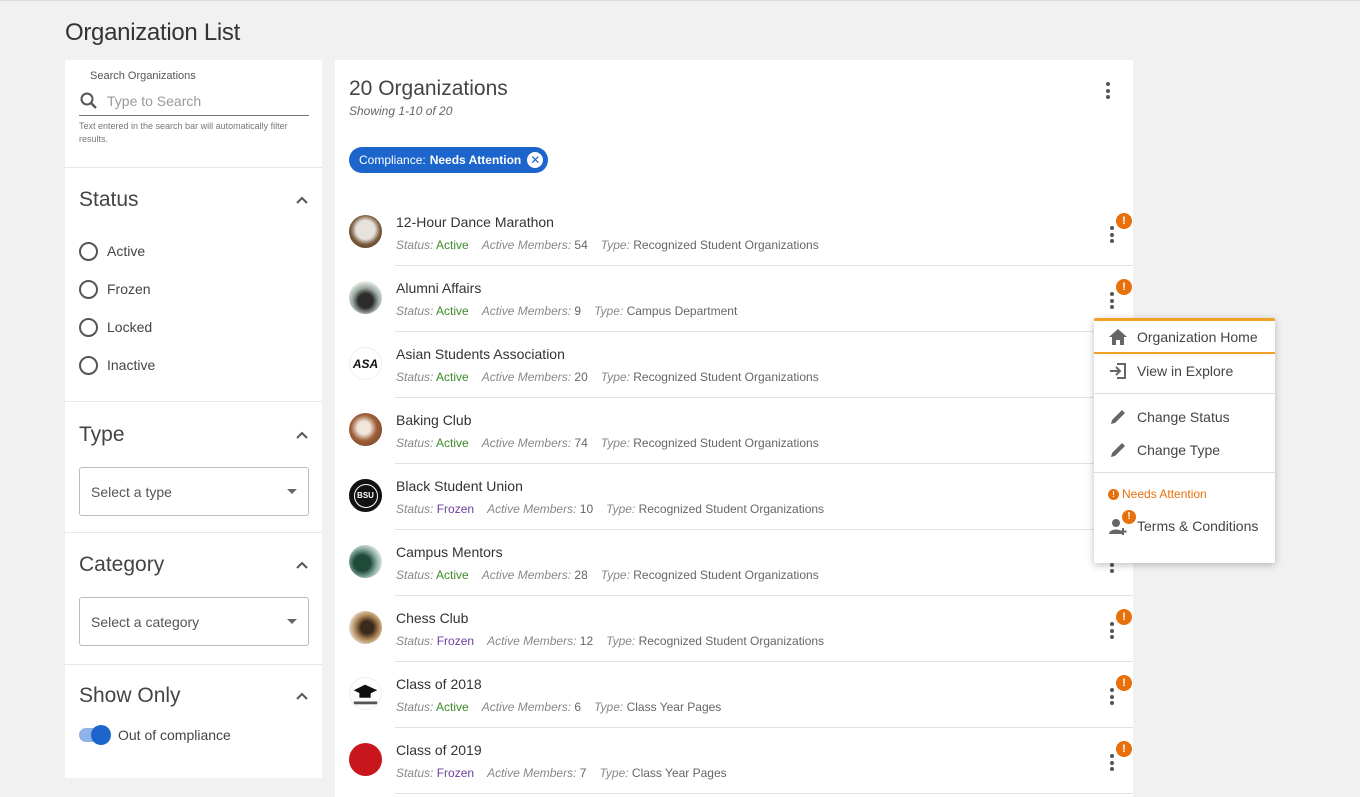 Image resolution: width=1360 pixels, height=797 pixels. Describe the element at coordinates (1179, 449) in the screenshot. I see `menu-item-label: Change Type` at that location.